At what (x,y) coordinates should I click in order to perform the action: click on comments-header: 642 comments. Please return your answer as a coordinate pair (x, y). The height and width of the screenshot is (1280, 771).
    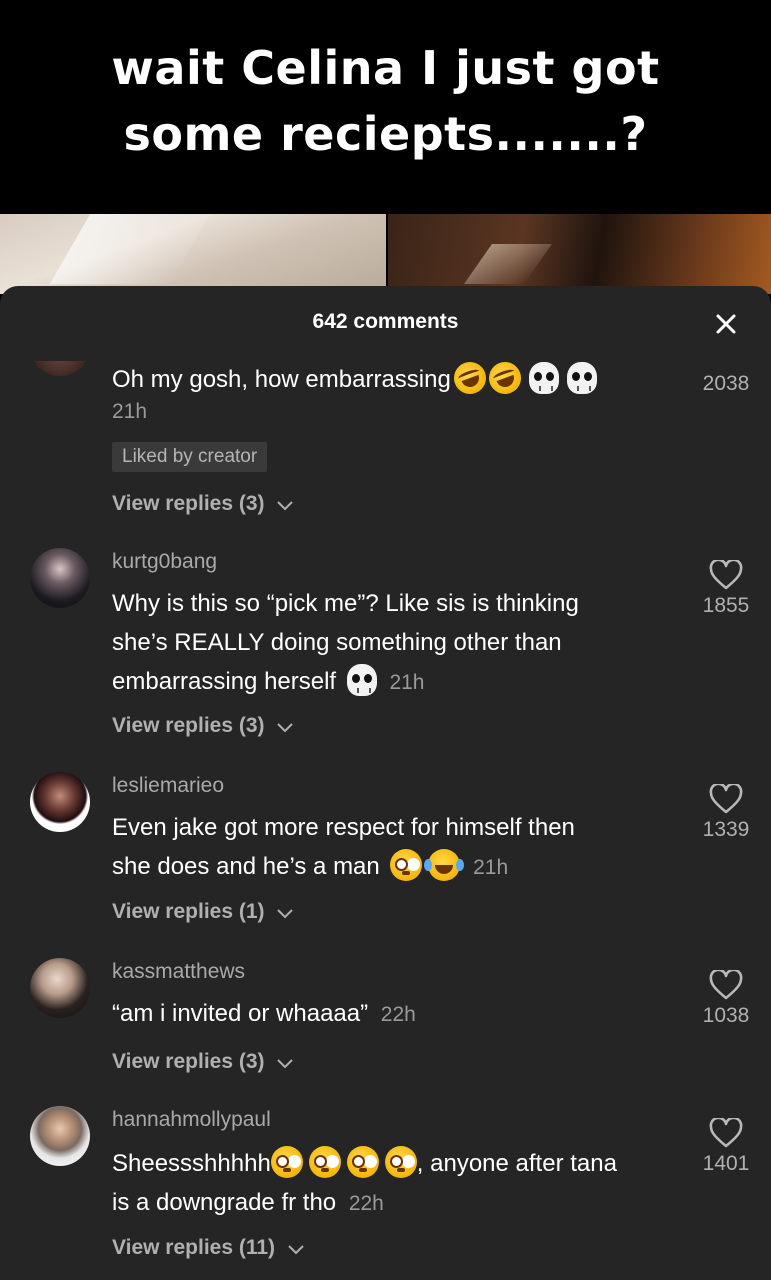
    Looking at the image, I should click on (385, 323).